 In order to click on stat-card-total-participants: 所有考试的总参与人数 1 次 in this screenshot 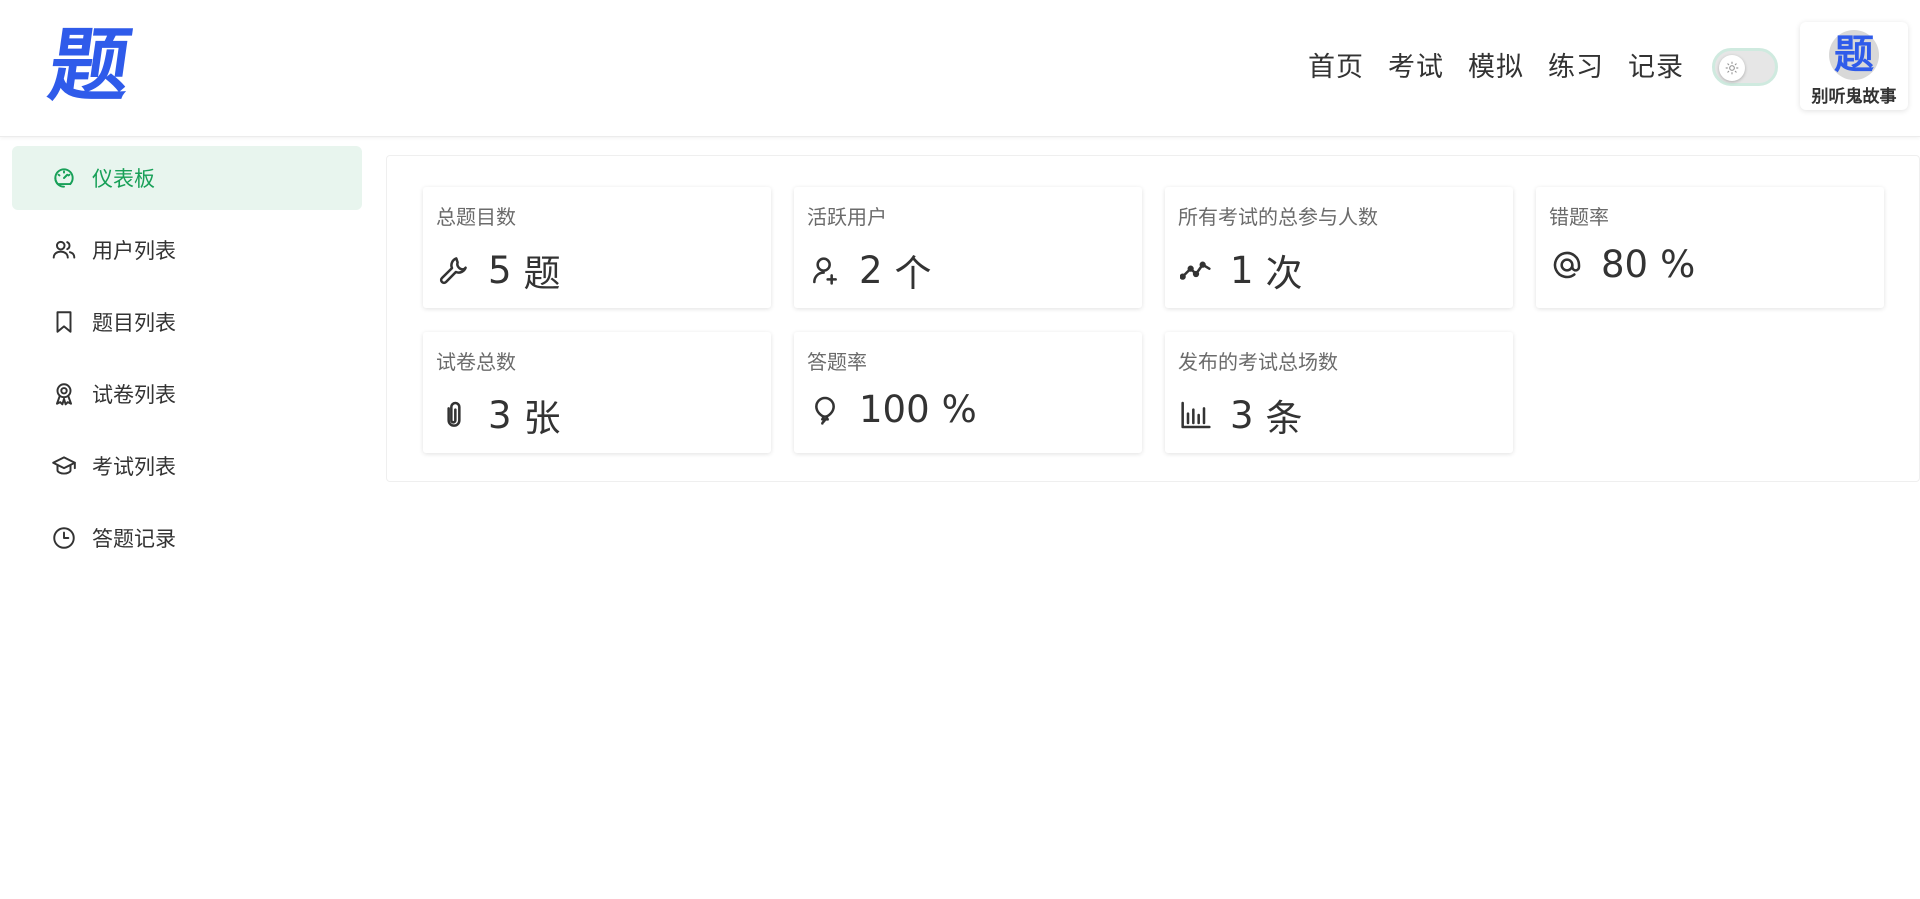, I will do `click(1339, 247)`.